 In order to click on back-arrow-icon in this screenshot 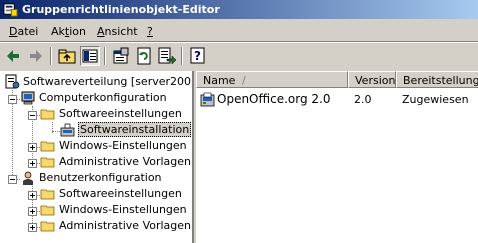, I will do `click(13, 56)`.